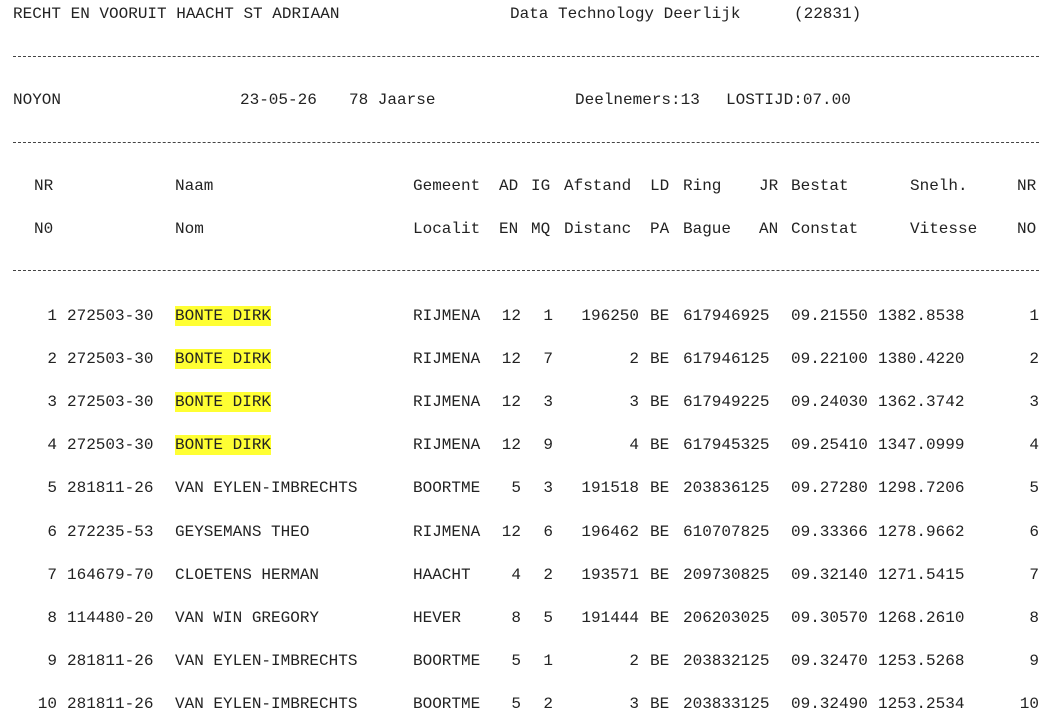  I want to click on column-header-line1-6: LD, so click(660, 186).